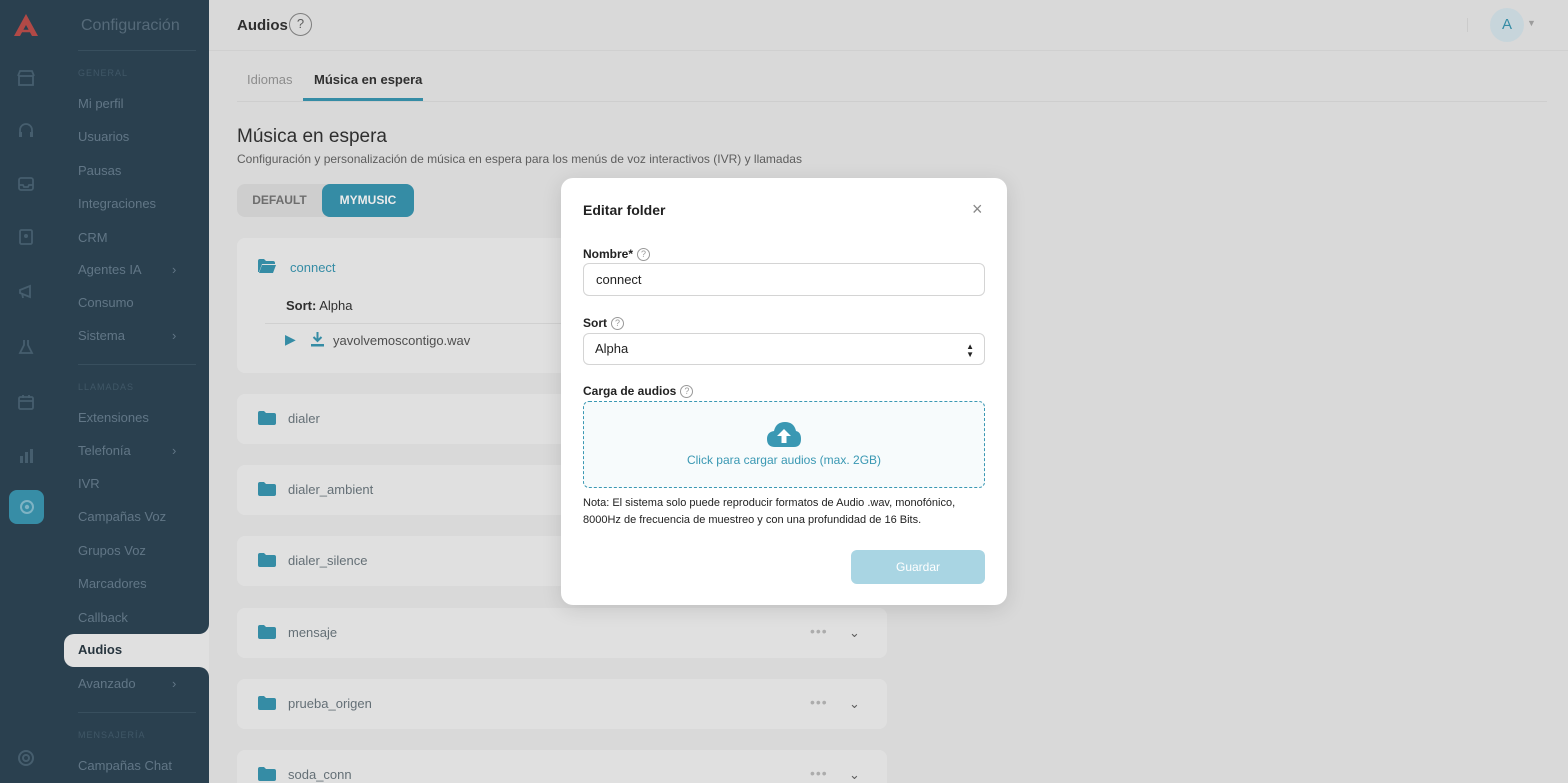 The height and width of the screenshot is (783, 1568). I want to click on name-input: connect, so click(784, 279).